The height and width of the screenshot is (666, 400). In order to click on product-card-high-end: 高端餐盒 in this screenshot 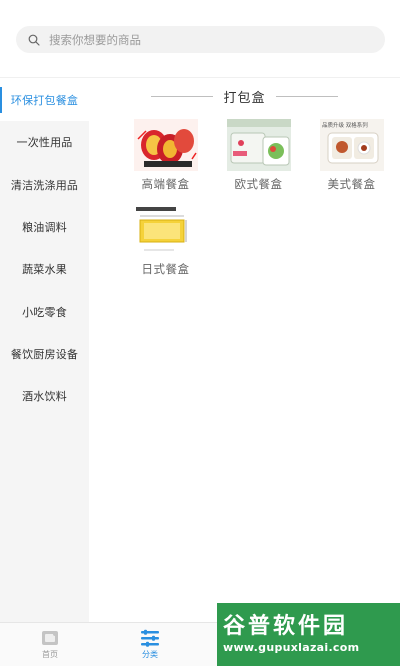, I will do `click(165, 155)`.